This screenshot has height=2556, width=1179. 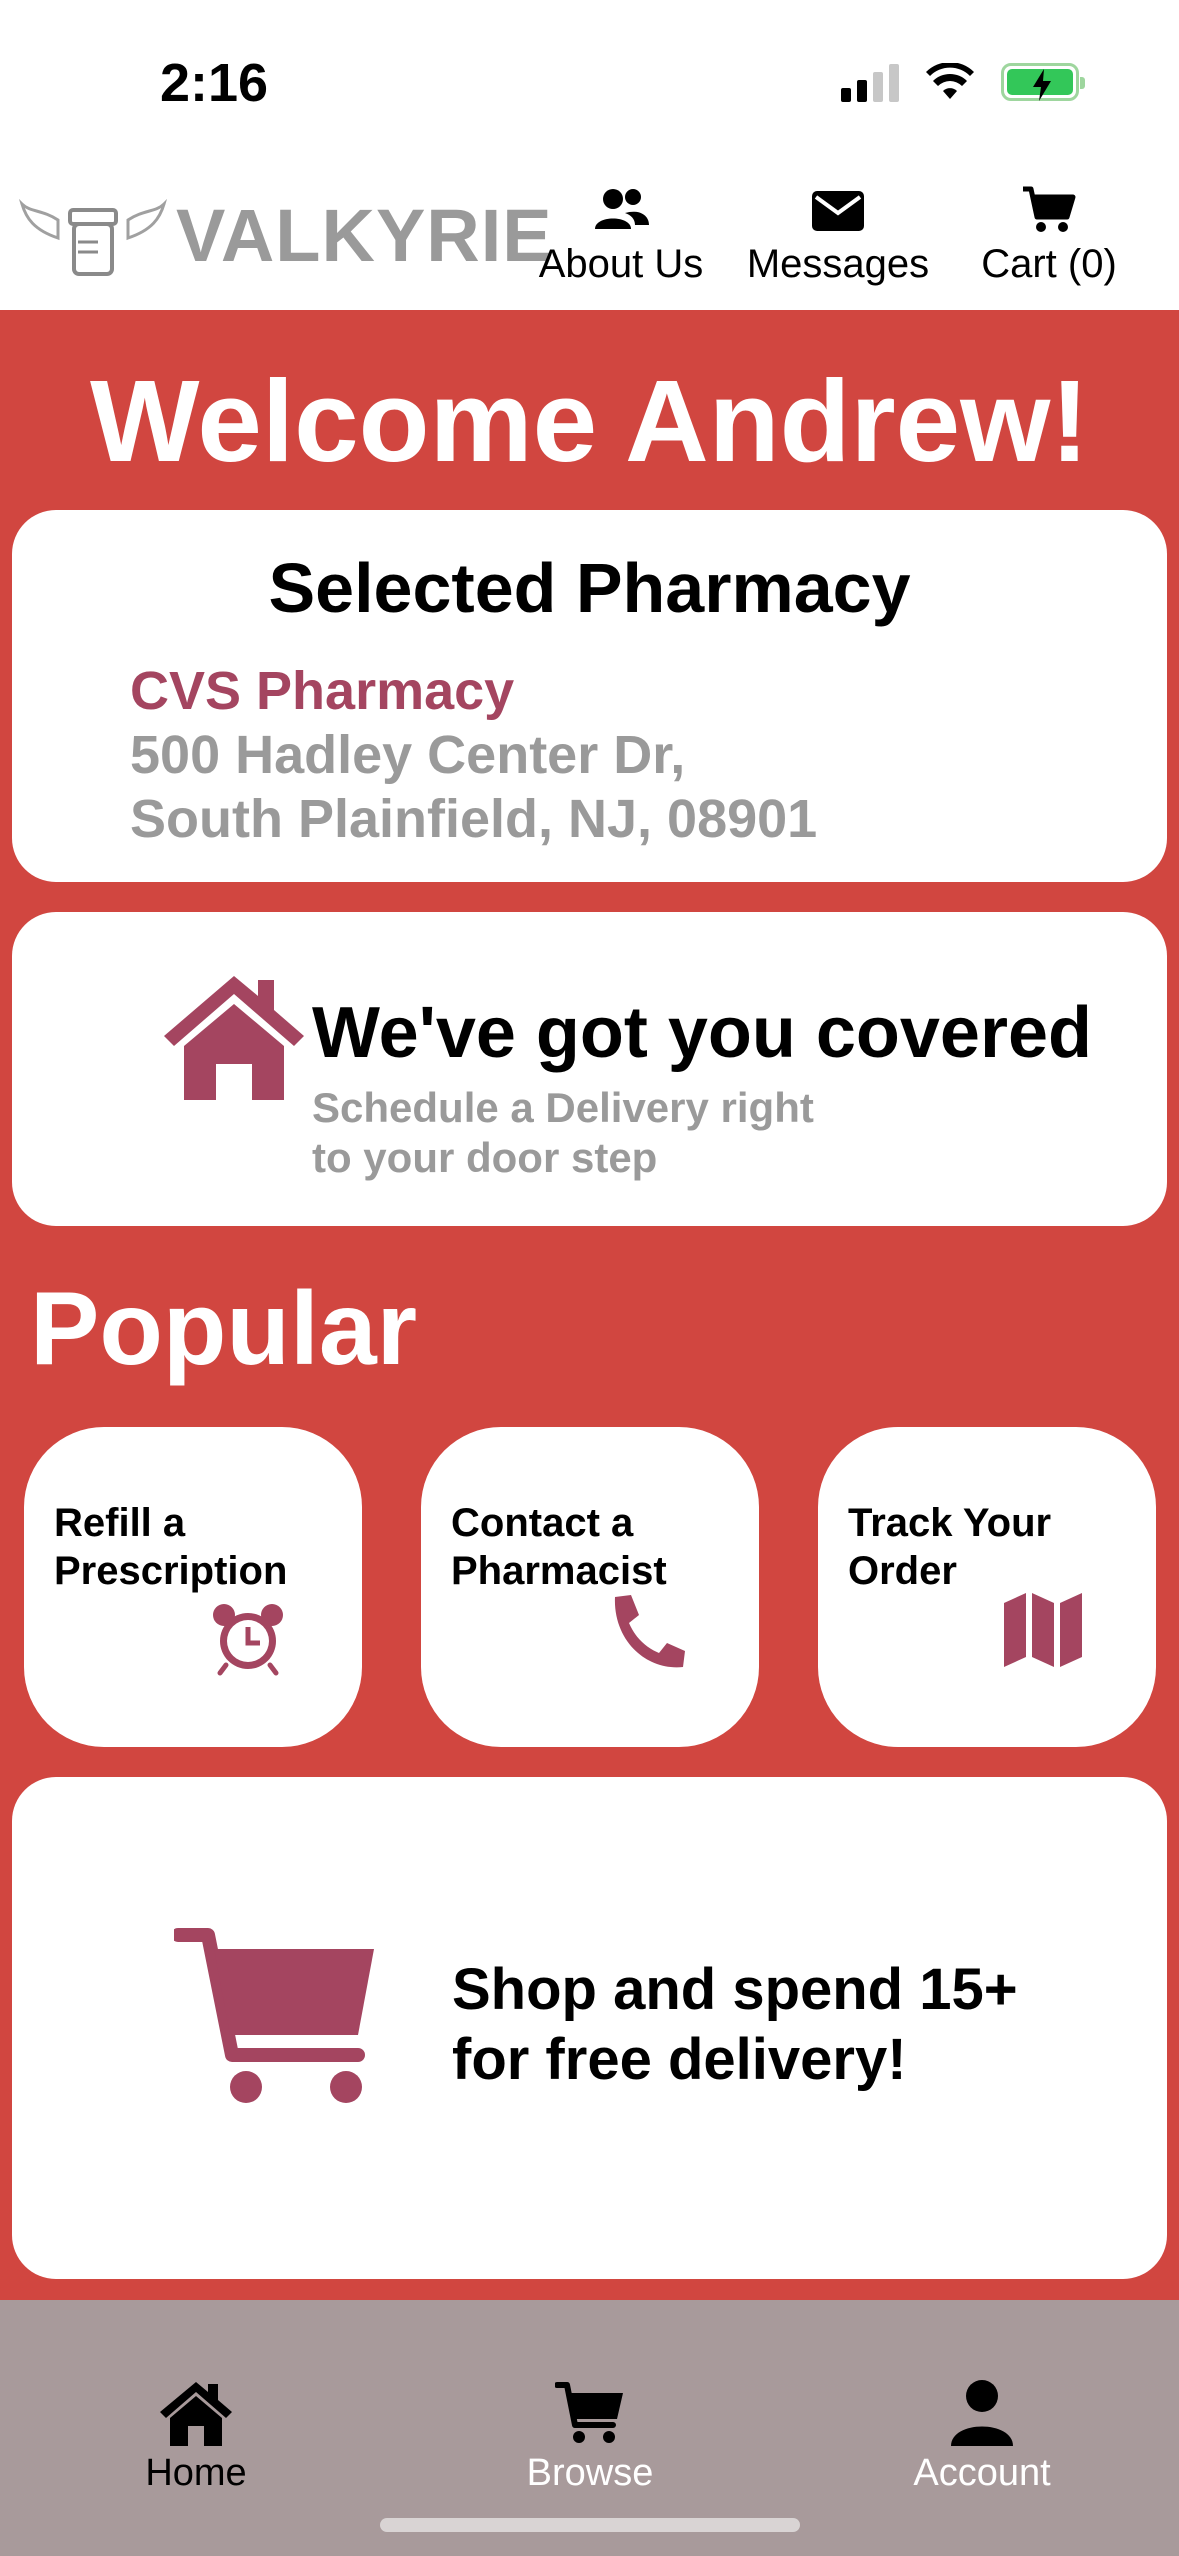 What do you see at coordinates (622, 209) in the screenshot?
I see `users-icon` at bounding box center [622, 209].